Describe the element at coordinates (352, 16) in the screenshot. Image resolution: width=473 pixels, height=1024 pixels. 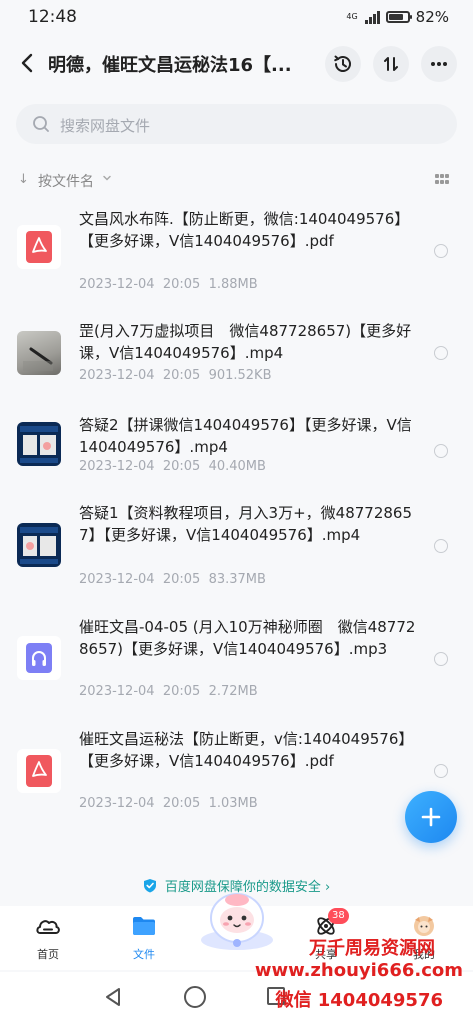
I see `network-type: 4G` at that location.